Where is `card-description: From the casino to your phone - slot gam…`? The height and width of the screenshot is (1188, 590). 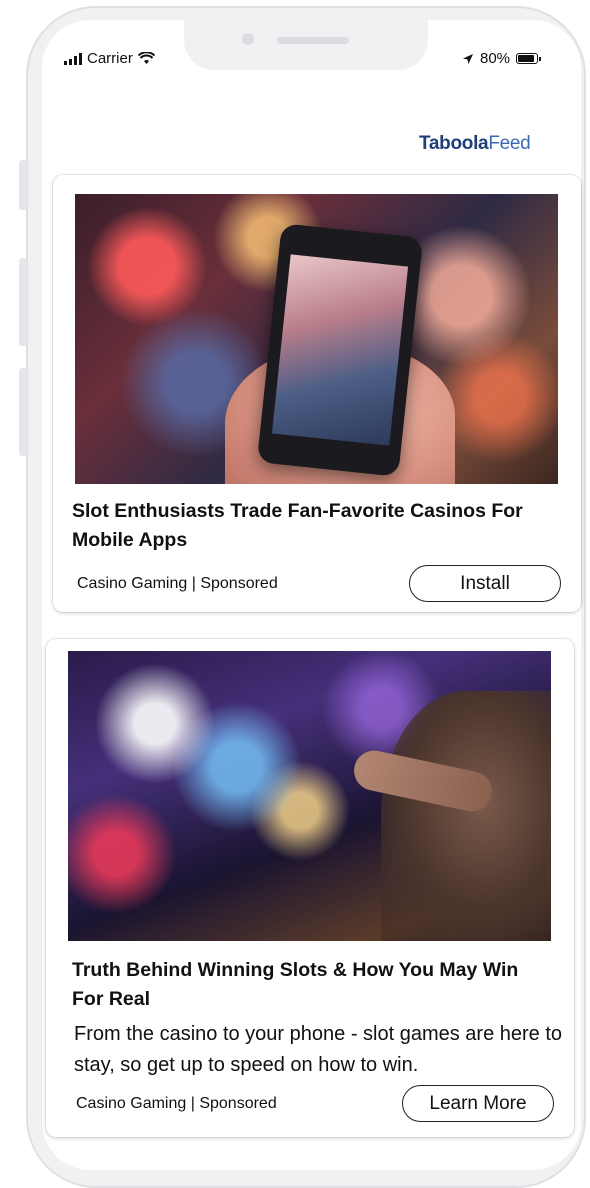
card-description: From the casino to your phone - slot gam… is located at coordinates (318, 1049).